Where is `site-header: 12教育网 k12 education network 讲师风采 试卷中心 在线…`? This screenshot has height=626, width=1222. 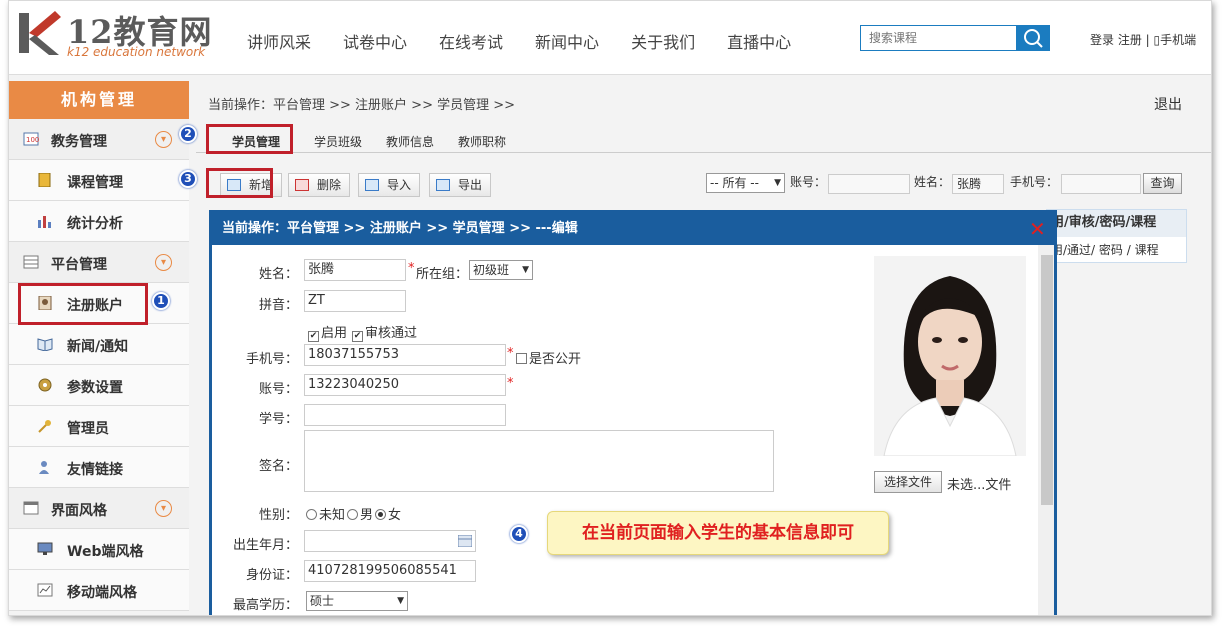 site-header: 12教育网 k12 education network 讲师风采 试卷中心 在线… is located at coordinates (610, 38).